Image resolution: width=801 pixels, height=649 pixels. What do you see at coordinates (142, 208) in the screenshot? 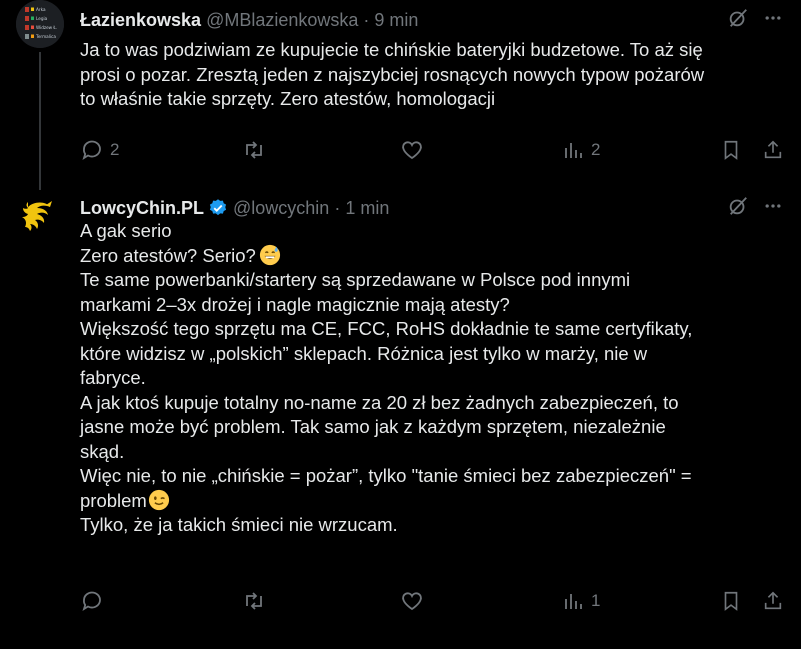
I see `author-name: LowcyChin.PL` at bounding box center [142, 208].